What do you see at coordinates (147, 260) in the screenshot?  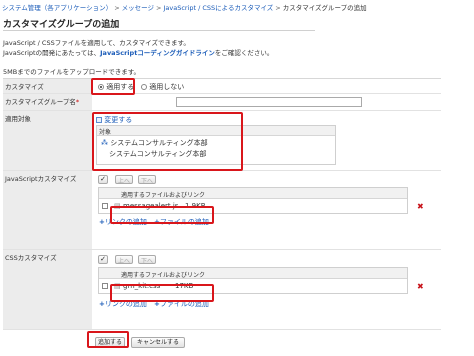 I see `css-move-down-button: 下へ` at bounding box center [147, 260].